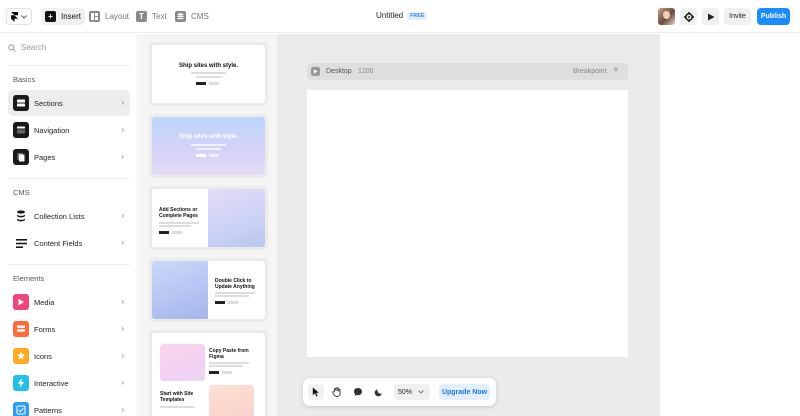 The image size is (800, 416). I want to click on device-label: Desktop, so click(339, 71).